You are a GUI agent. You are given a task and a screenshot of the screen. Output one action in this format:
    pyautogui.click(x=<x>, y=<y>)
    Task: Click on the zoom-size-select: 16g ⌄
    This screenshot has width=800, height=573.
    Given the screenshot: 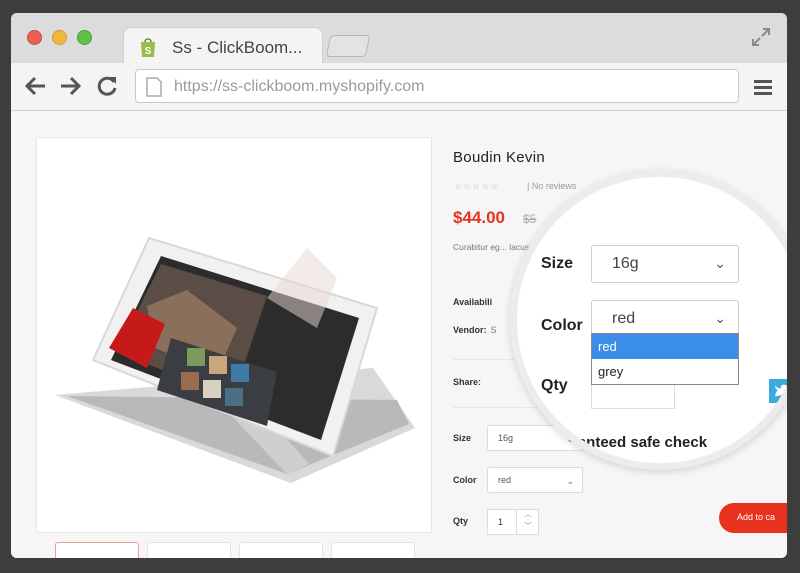 What is the action you would take?
    pyautogui.click(x=665, y=264)
    